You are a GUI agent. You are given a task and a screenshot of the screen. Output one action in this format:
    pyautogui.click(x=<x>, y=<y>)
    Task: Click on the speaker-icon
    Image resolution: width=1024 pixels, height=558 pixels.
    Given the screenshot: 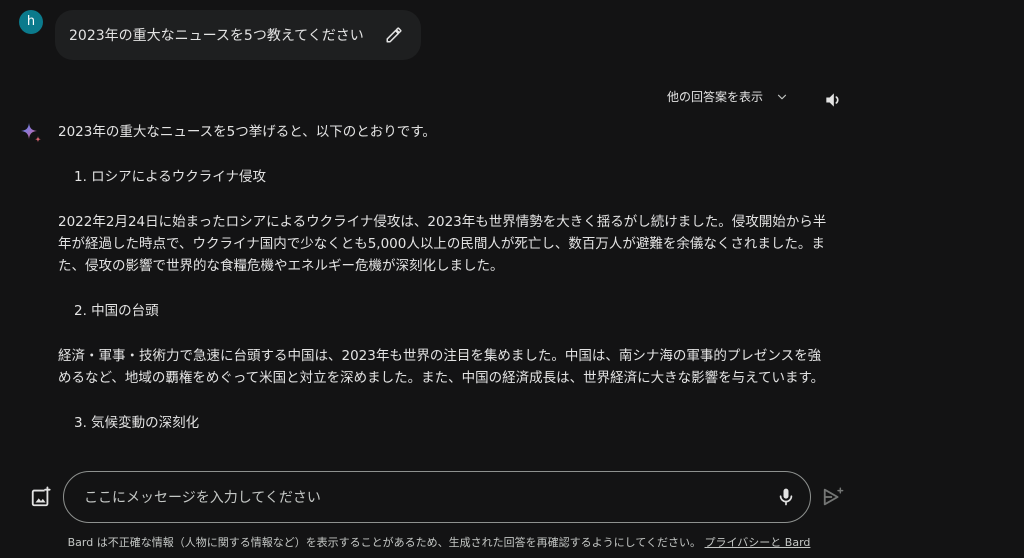 What is the action you would take?
    pyautogui.click(x=833, y=100)
    